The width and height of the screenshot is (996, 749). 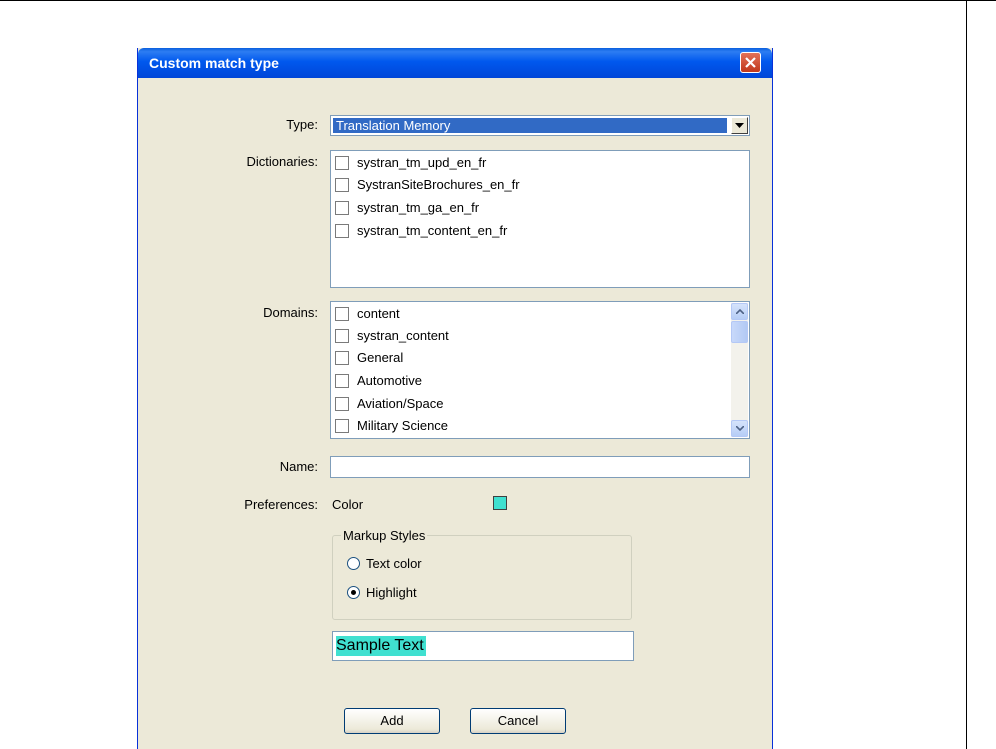 What do you see at coordinates (302, 124) in the screenshot?
I see `type-label: Type:` at bounding box center [302, 124].